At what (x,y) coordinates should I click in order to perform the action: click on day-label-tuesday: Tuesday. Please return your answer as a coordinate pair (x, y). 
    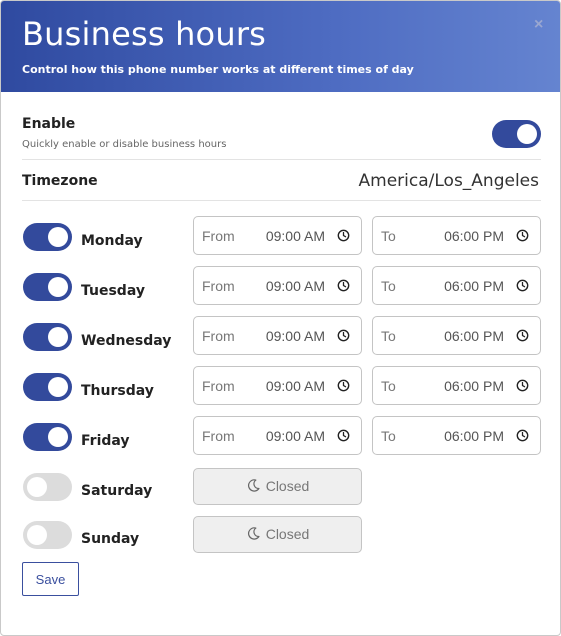
    Looking at the image, I should click on (113, 291).